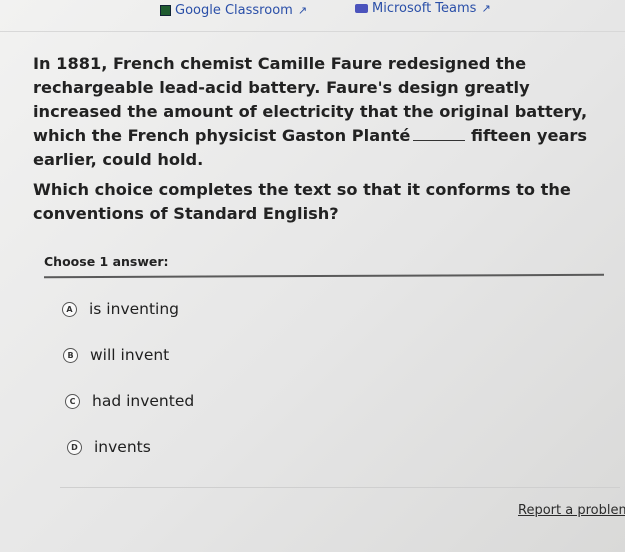 The width and height of the screenshot is (625, 552). What do you see at coordinates (134, 309) in the screenshot?
I see `choice-a-text: is inventing` at bounding box center [134, 309].